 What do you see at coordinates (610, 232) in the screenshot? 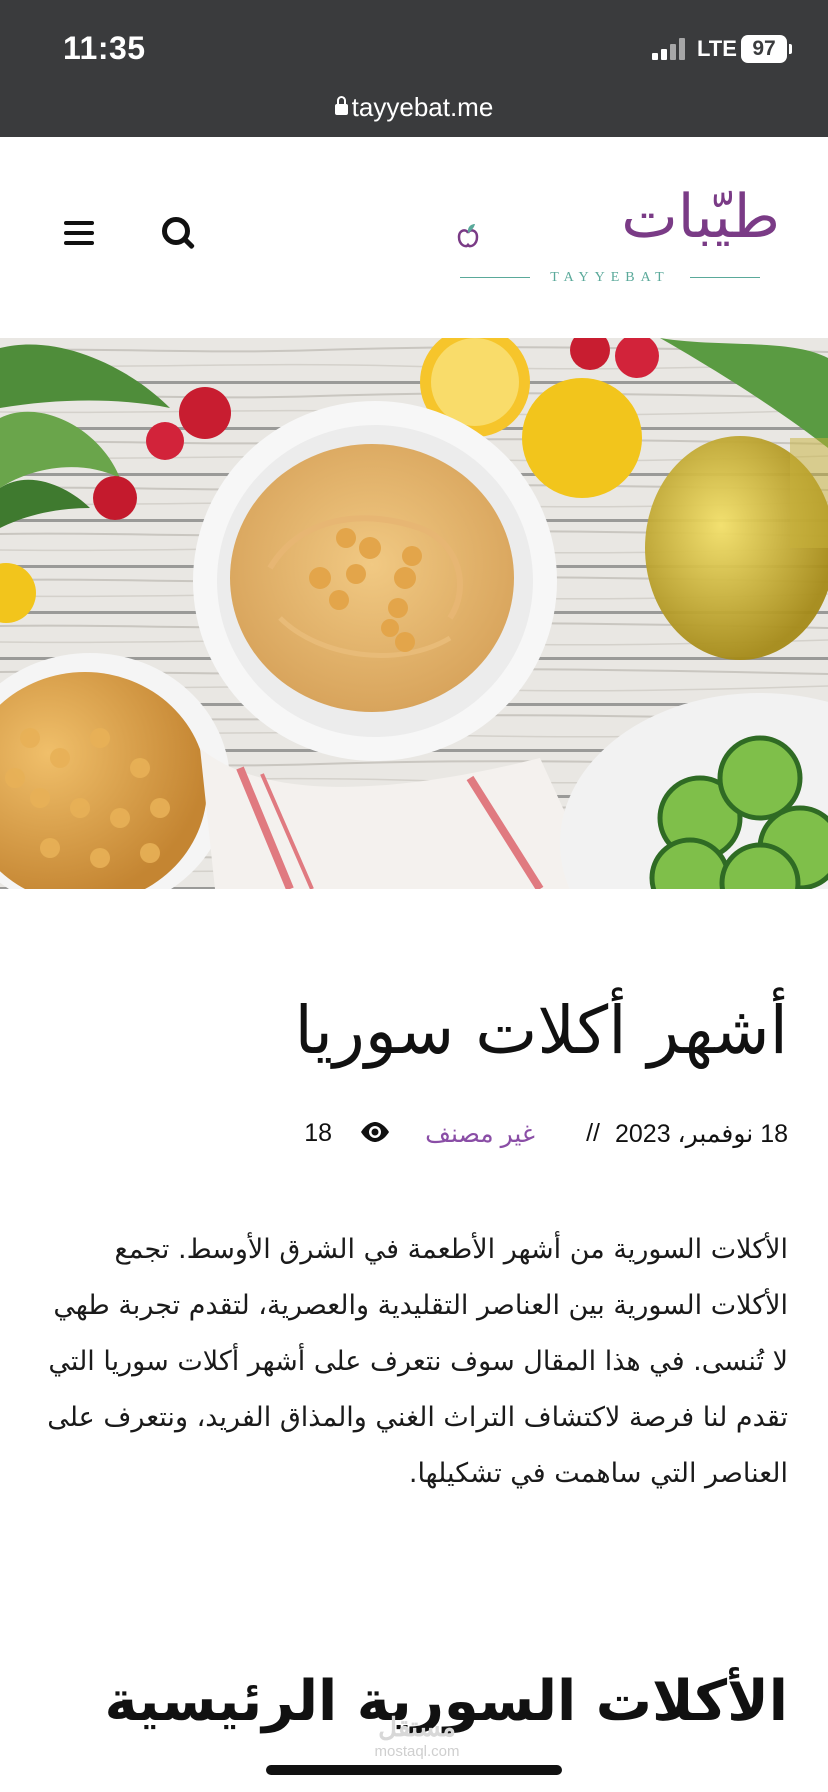
I see `site-logo: طيّبات TAYYEBAT` at bounding box center [610, 232].